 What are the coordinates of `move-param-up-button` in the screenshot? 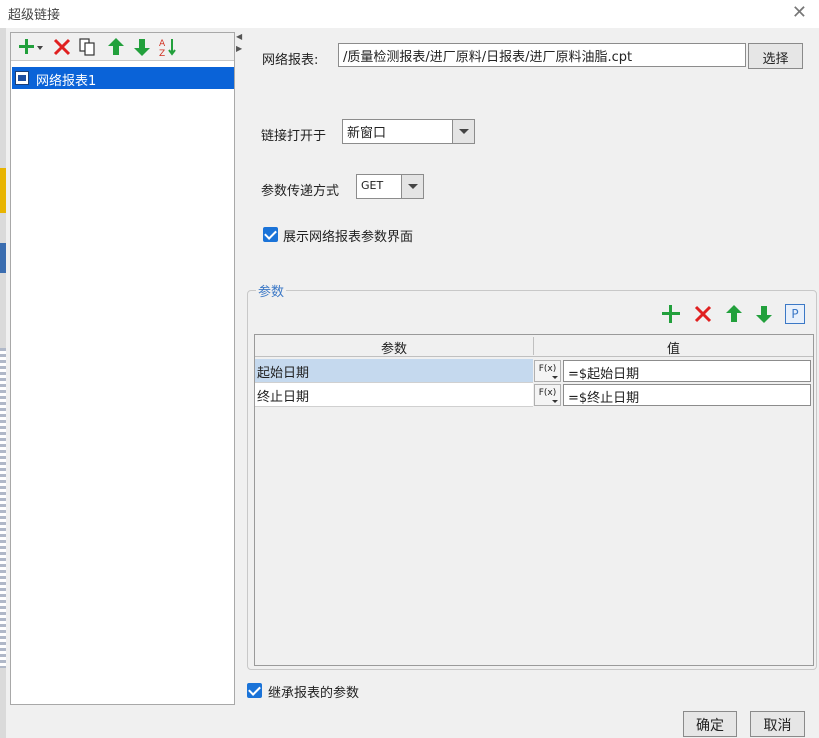 It's located at (734, 314).